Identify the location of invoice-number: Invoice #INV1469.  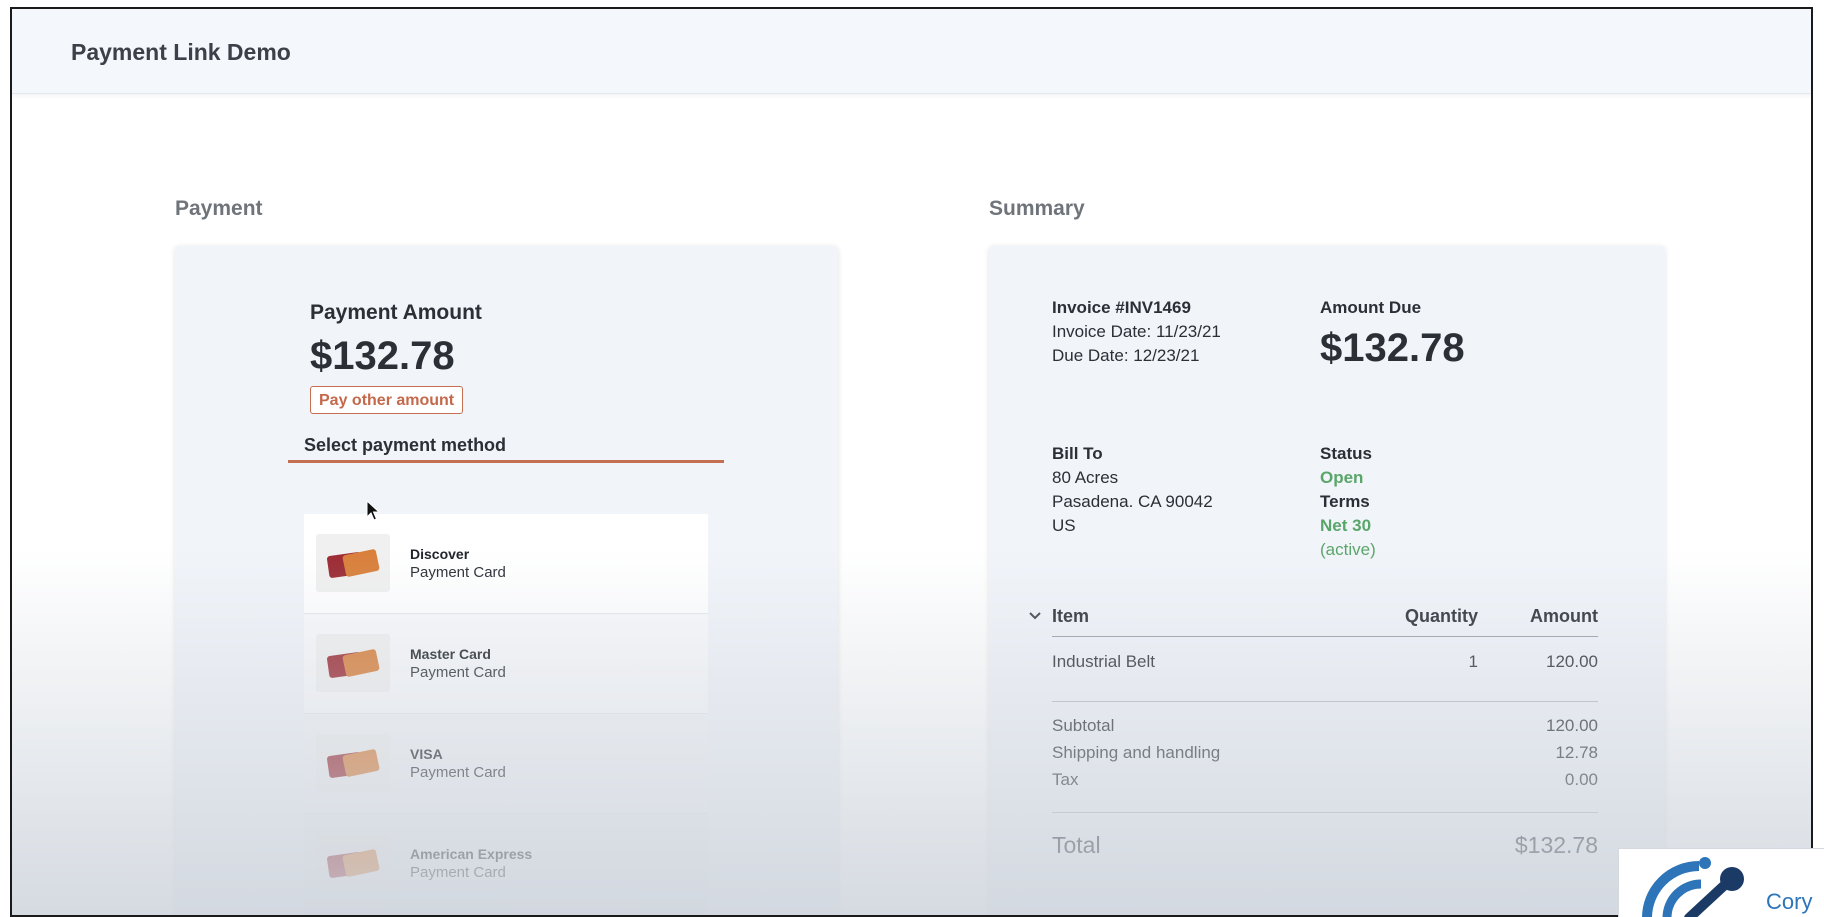
(1121, 307).